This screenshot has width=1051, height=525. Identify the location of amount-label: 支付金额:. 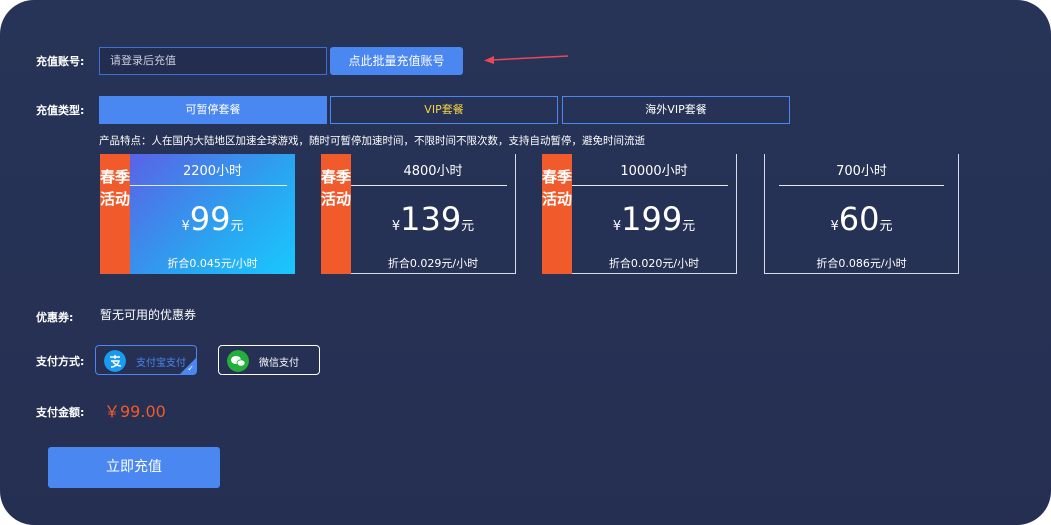
(60, 412).